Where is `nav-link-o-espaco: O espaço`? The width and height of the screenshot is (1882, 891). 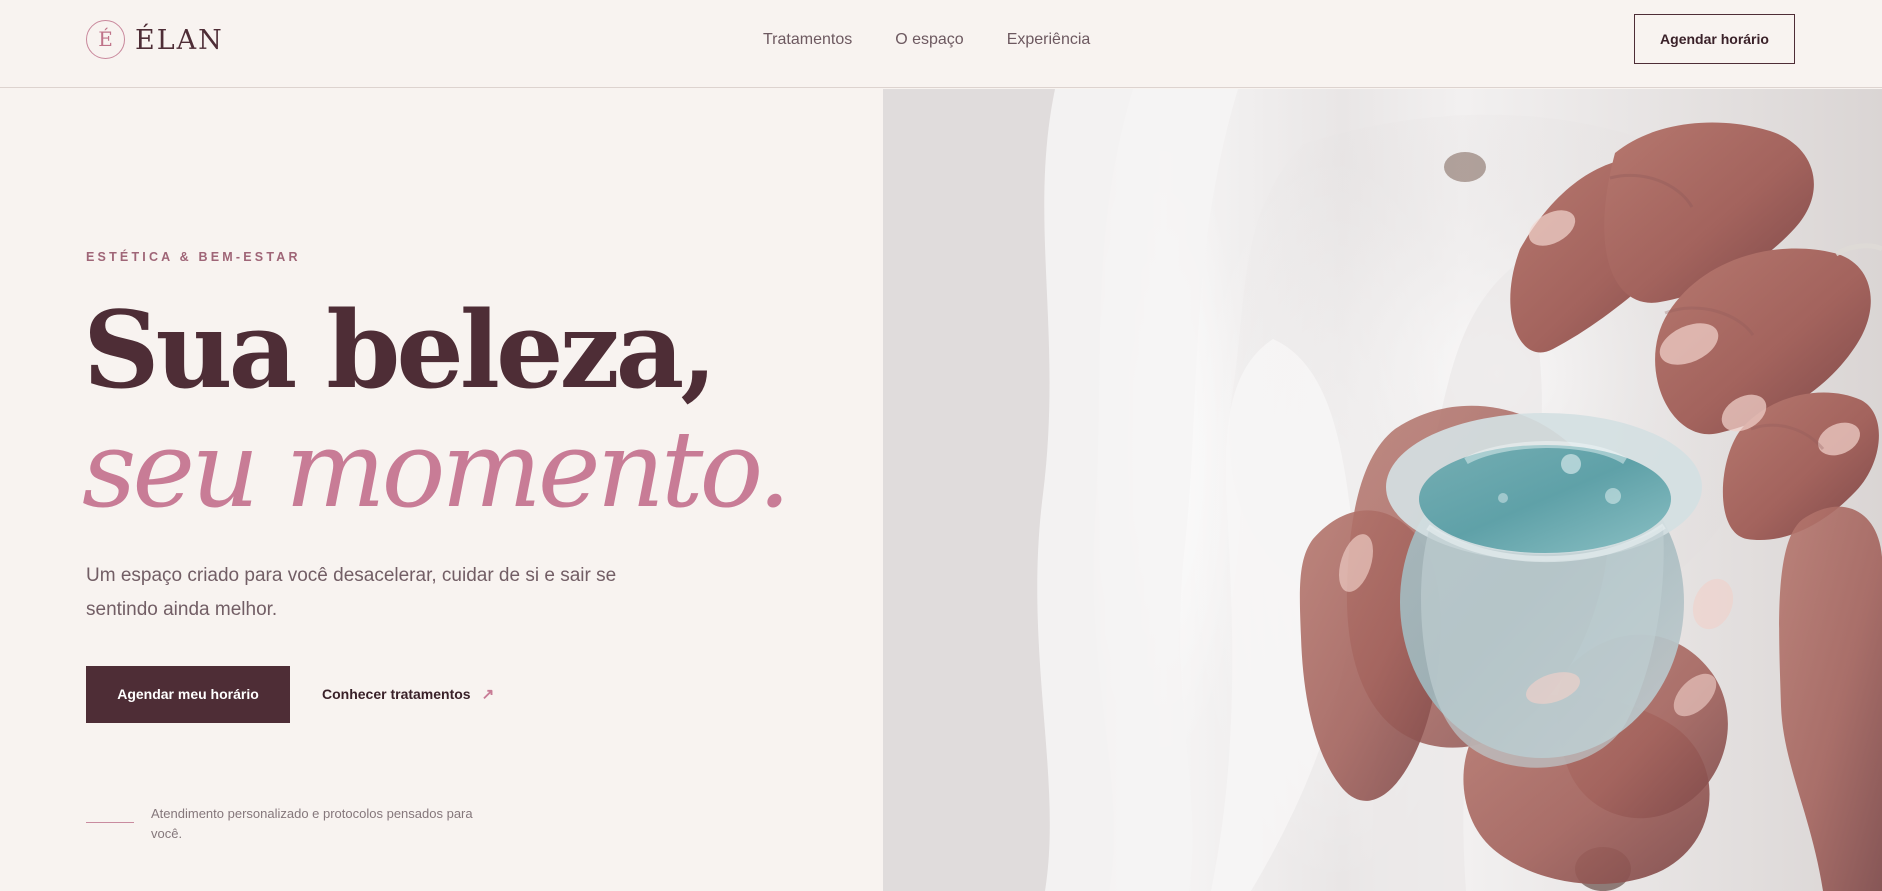
nav-link-o-espaco: O espaço is located at coordinates (929, 40).